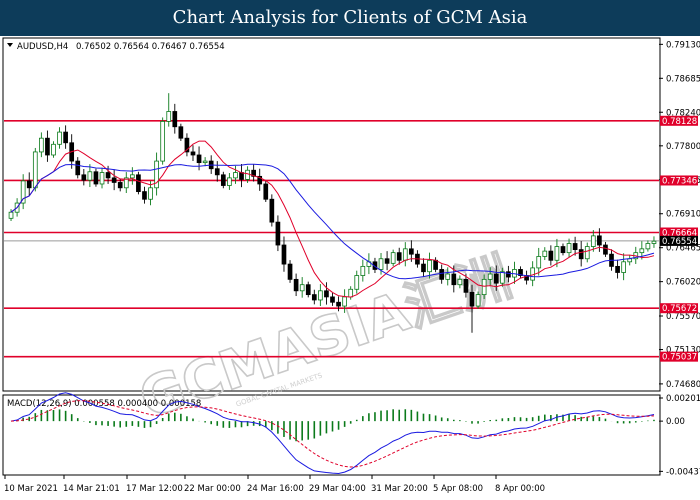  Describe the element at coordinates (154, 489) in the screenshot. I see `time-tick-label: 17 Mar 12:00` at that location.